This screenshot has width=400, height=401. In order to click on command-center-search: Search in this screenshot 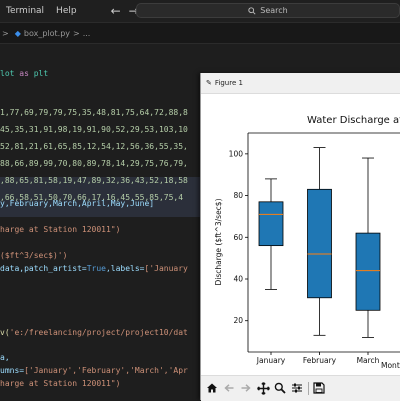, I will do `click(268, 10)`.